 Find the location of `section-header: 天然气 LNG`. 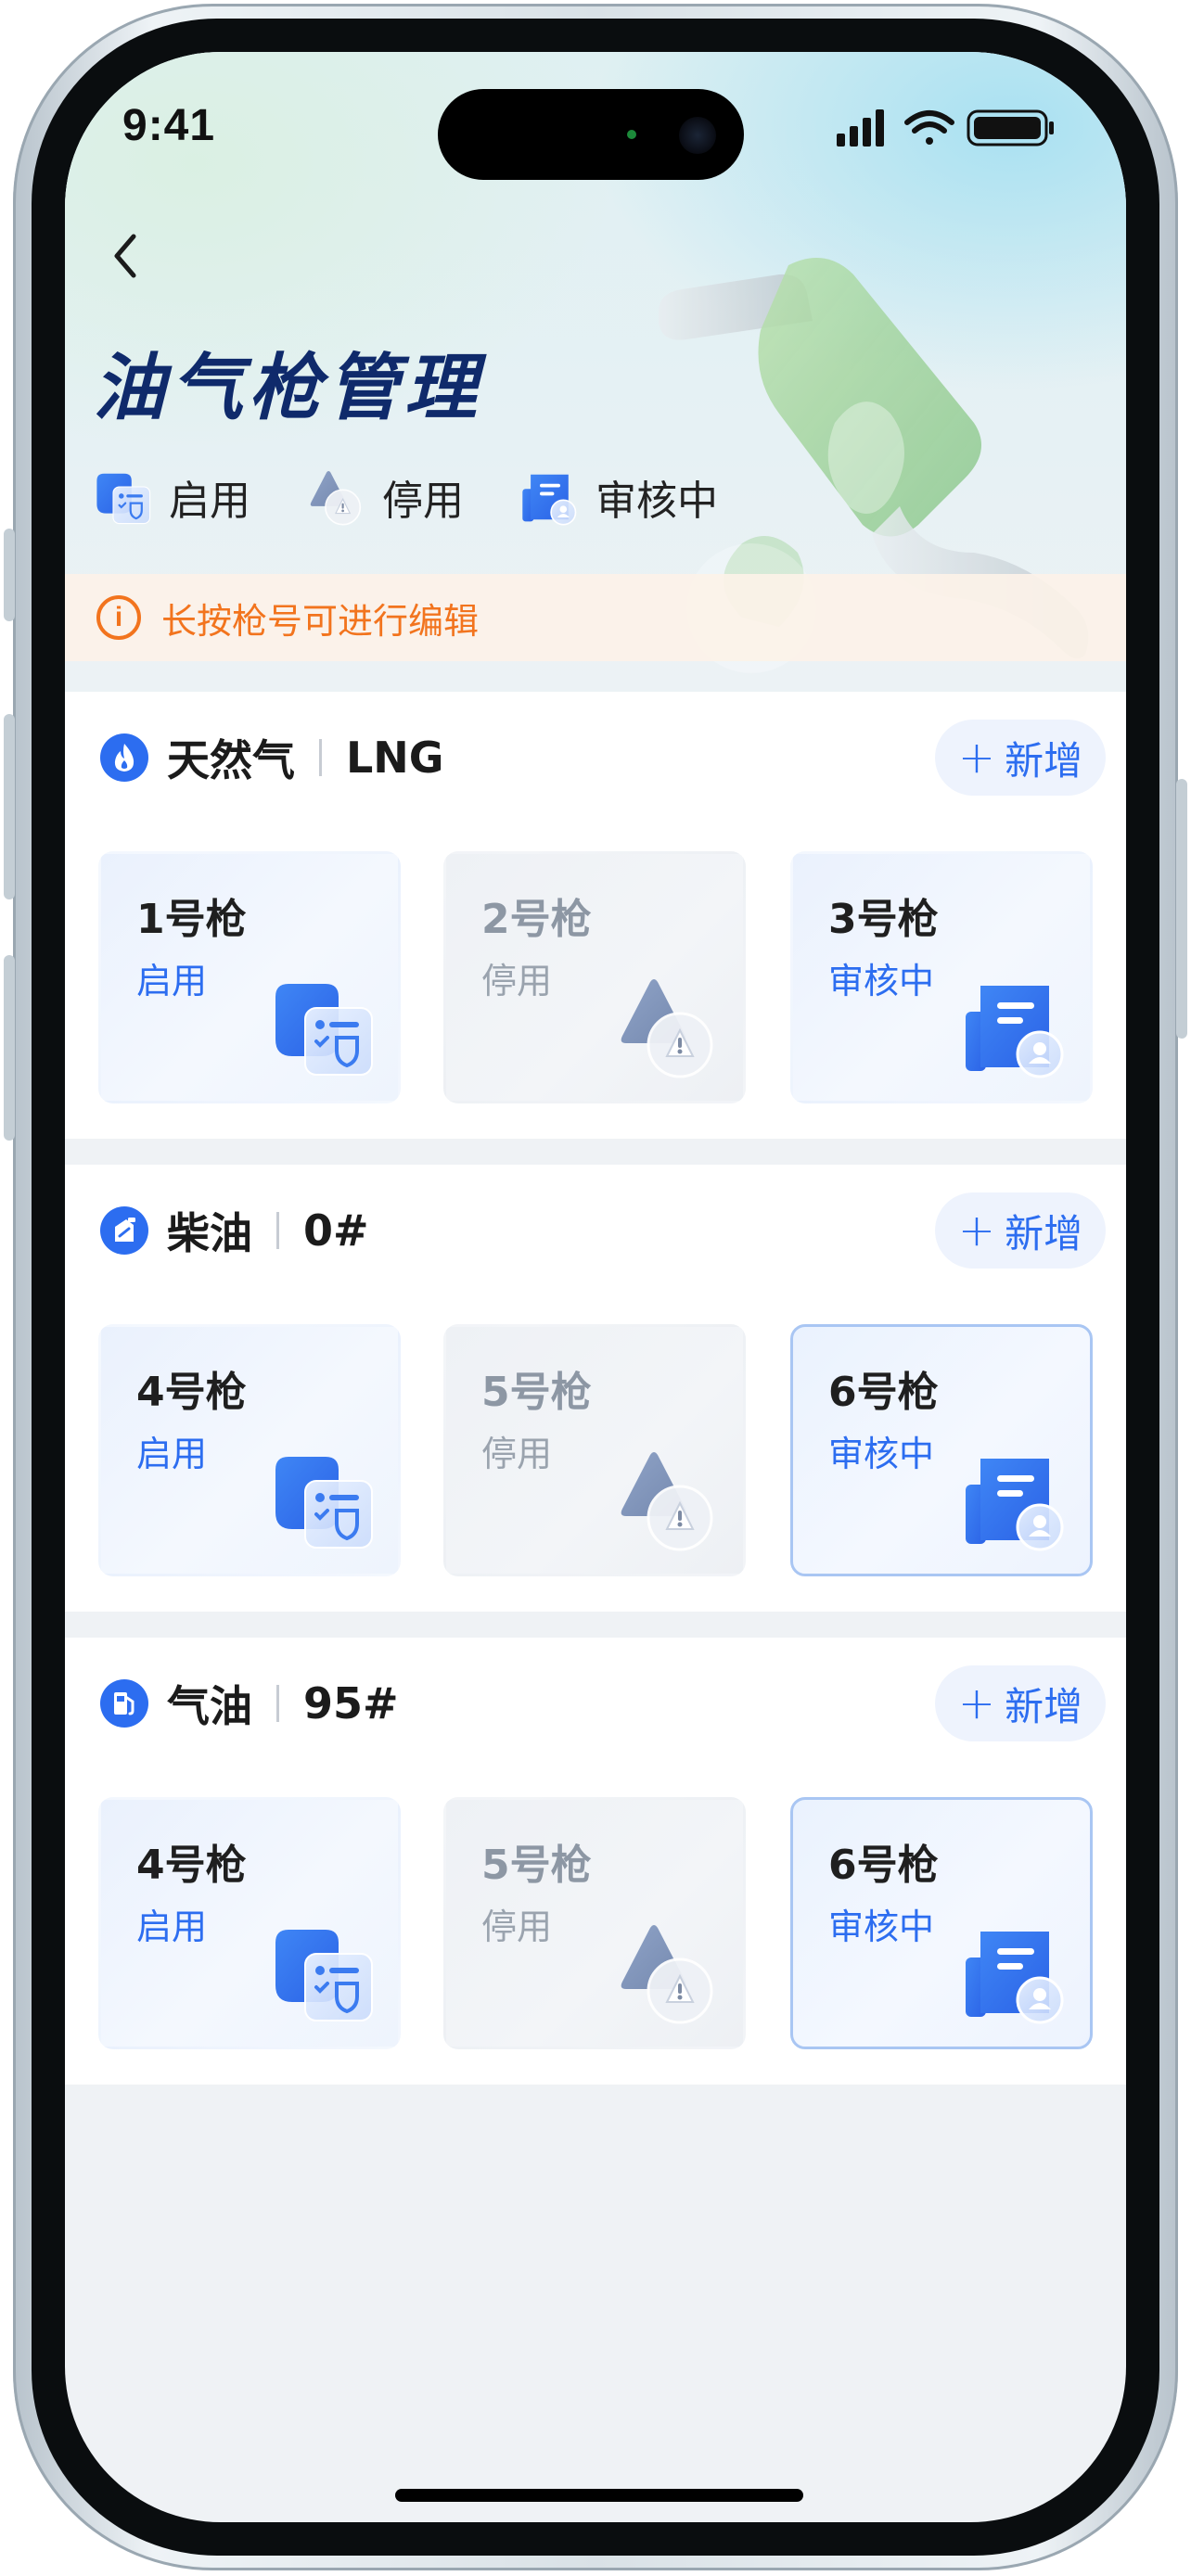

section-header: 天然气 LNG is located at coordinates (272, 757).